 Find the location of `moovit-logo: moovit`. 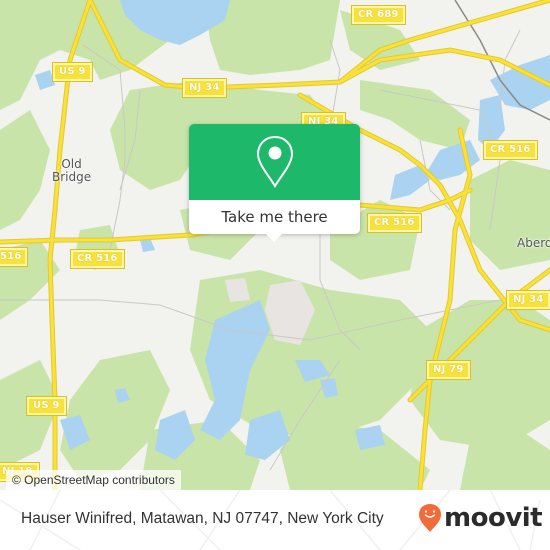

moovit-logo: moovit is located at coordinates (480, 518).